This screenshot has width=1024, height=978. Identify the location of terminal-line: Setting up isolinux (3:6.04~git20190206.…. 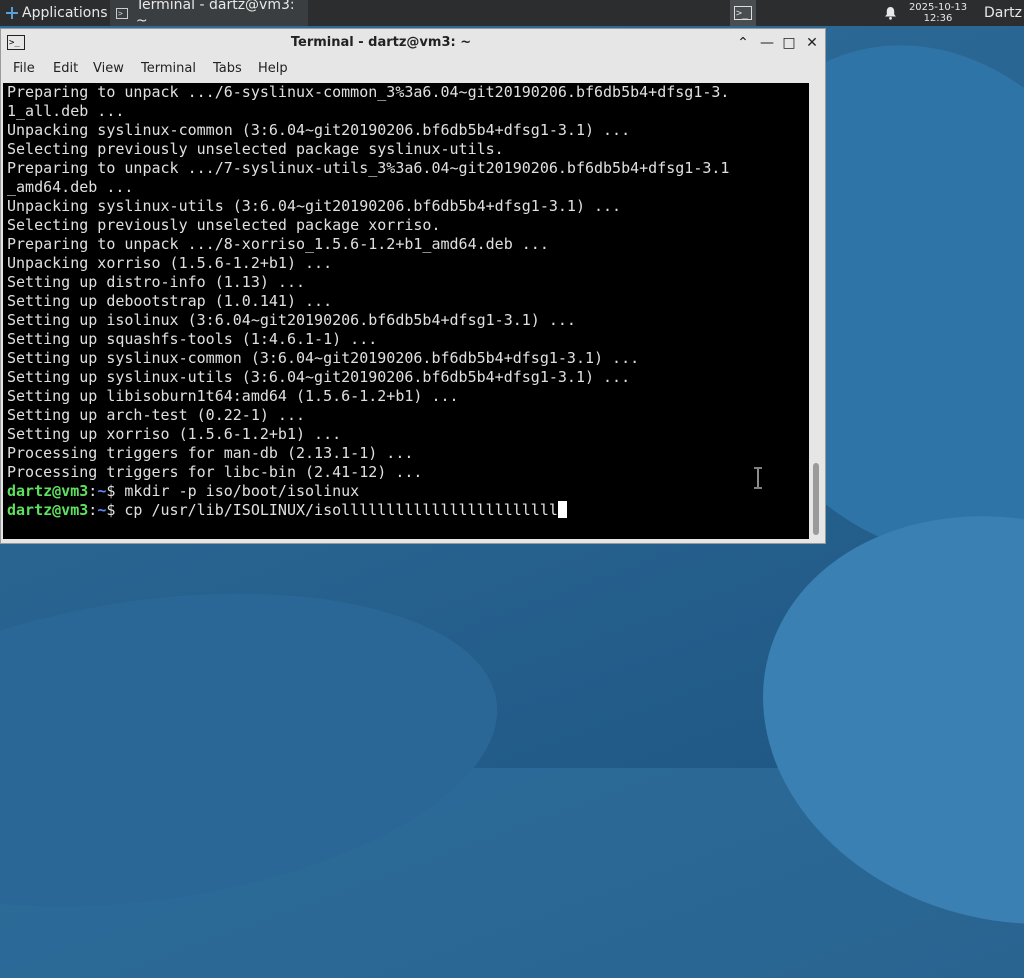
(291, 320).